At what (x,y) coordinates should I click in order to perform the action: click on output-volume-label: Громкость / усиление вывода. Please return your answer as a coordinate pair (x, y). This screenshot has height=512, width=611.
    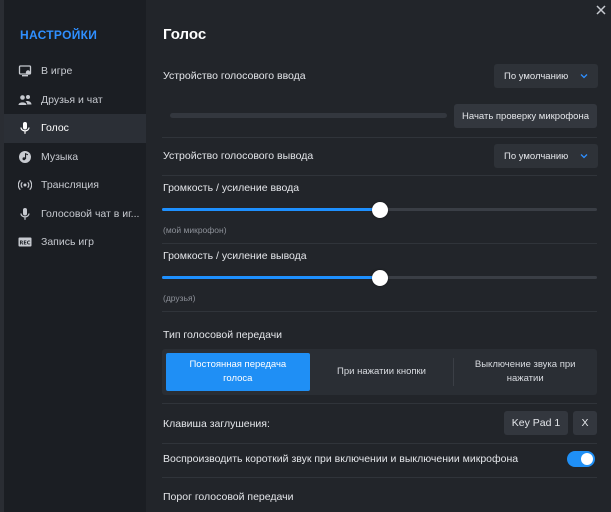
    Looking at the image, I should click on (235, 256).